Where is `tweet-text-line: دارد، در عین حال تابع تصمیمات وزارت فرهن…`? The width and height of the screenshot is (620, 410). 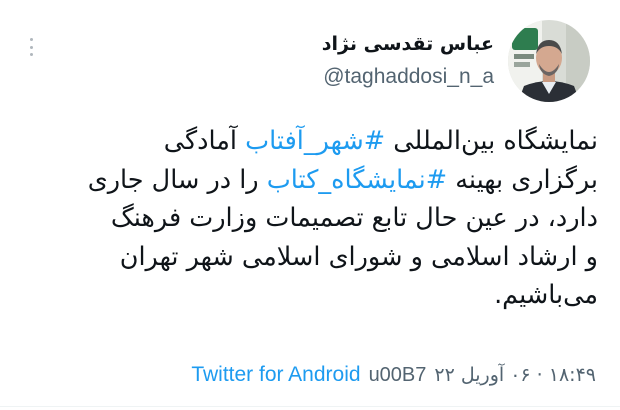
tweet-text-line: دارد، در عین حال تابع تصمیمات وزارت فرهن… is located at coordinates (308, 218).